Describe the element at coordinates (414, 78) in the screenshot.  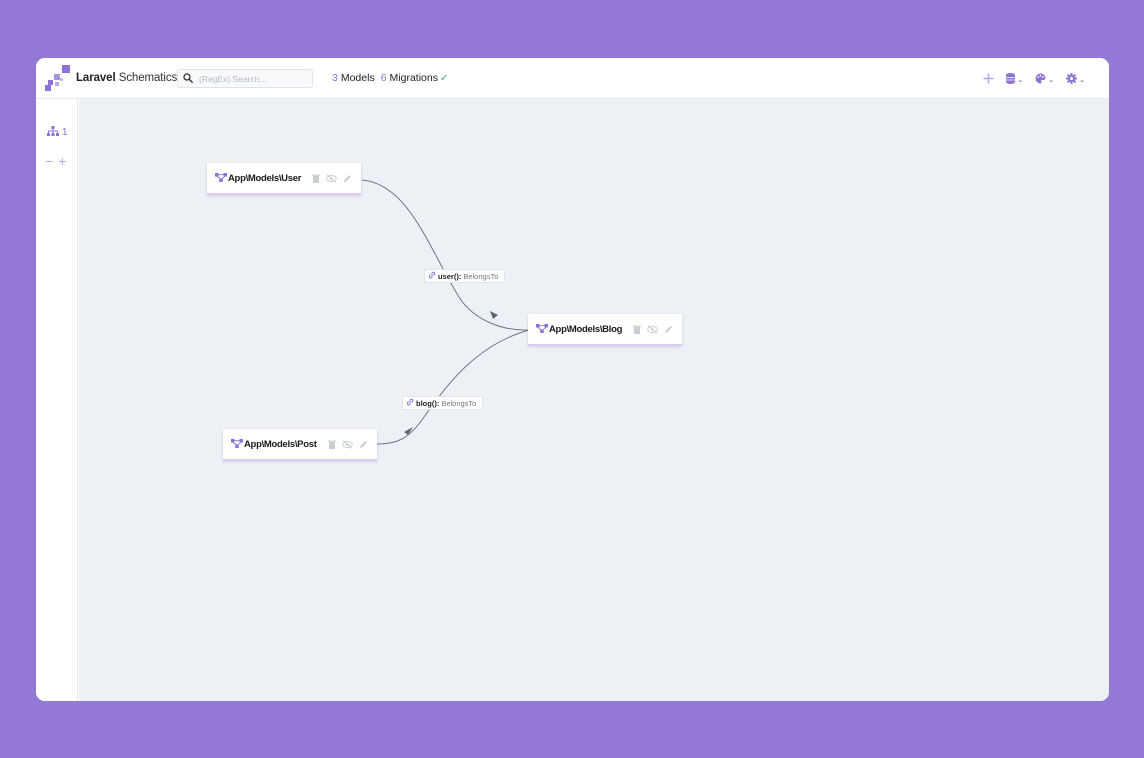
I see `migrations-label: Migrations` at that location.